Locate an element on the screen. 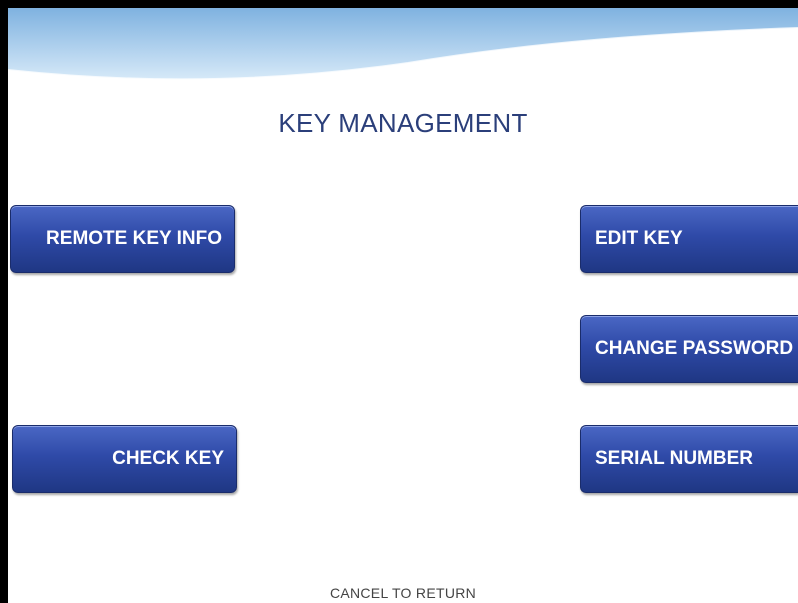  serial-number-button: SERIAL NUMBER is located at coordinates (689, 459).